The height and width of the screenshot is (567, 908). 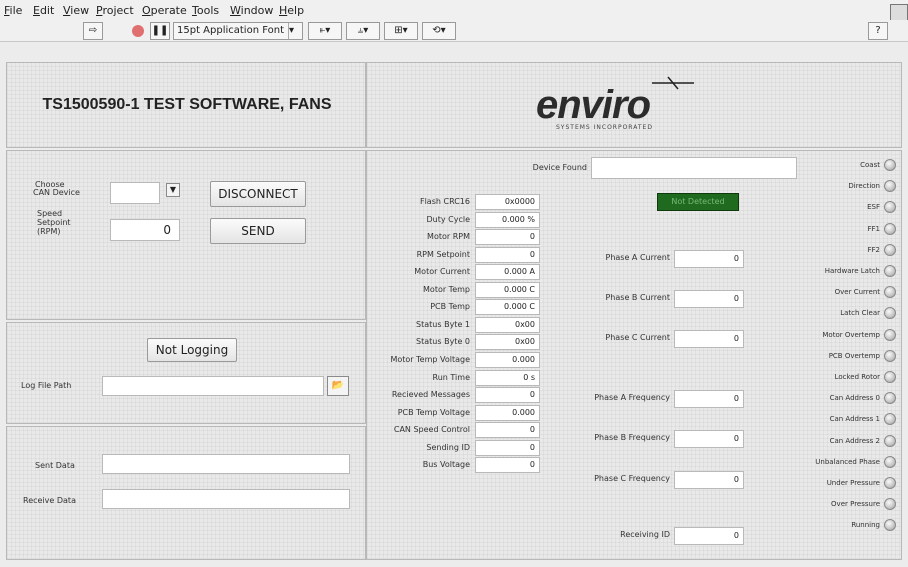 I want to click on data-panel: Sent Data Receive Data, so click(x=186, y=493).